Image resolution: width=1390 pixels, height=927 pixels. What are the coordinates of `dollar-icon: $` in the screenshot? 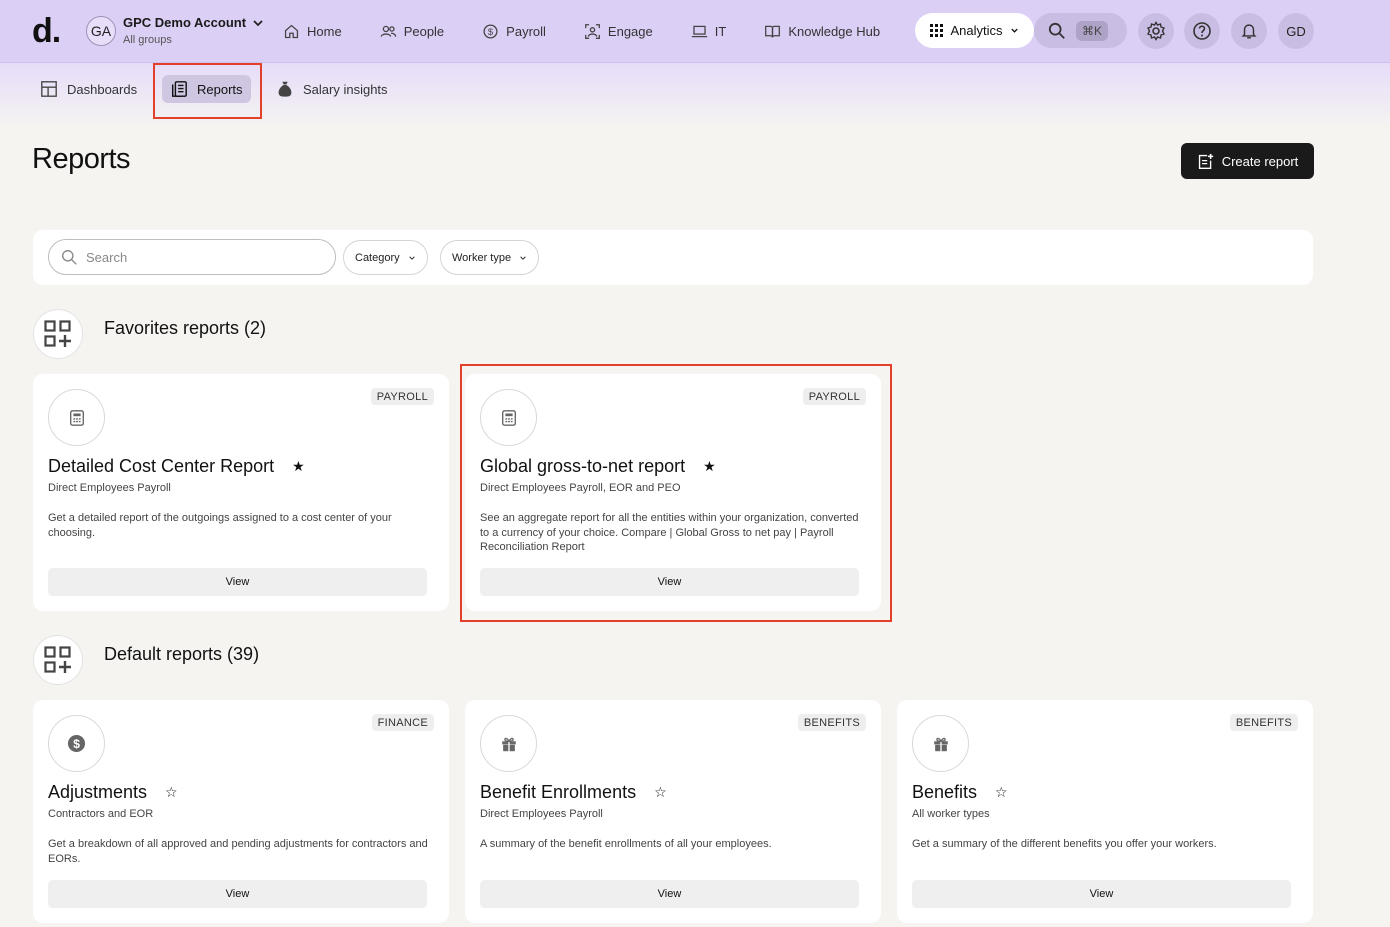 It's located at (490, 31).